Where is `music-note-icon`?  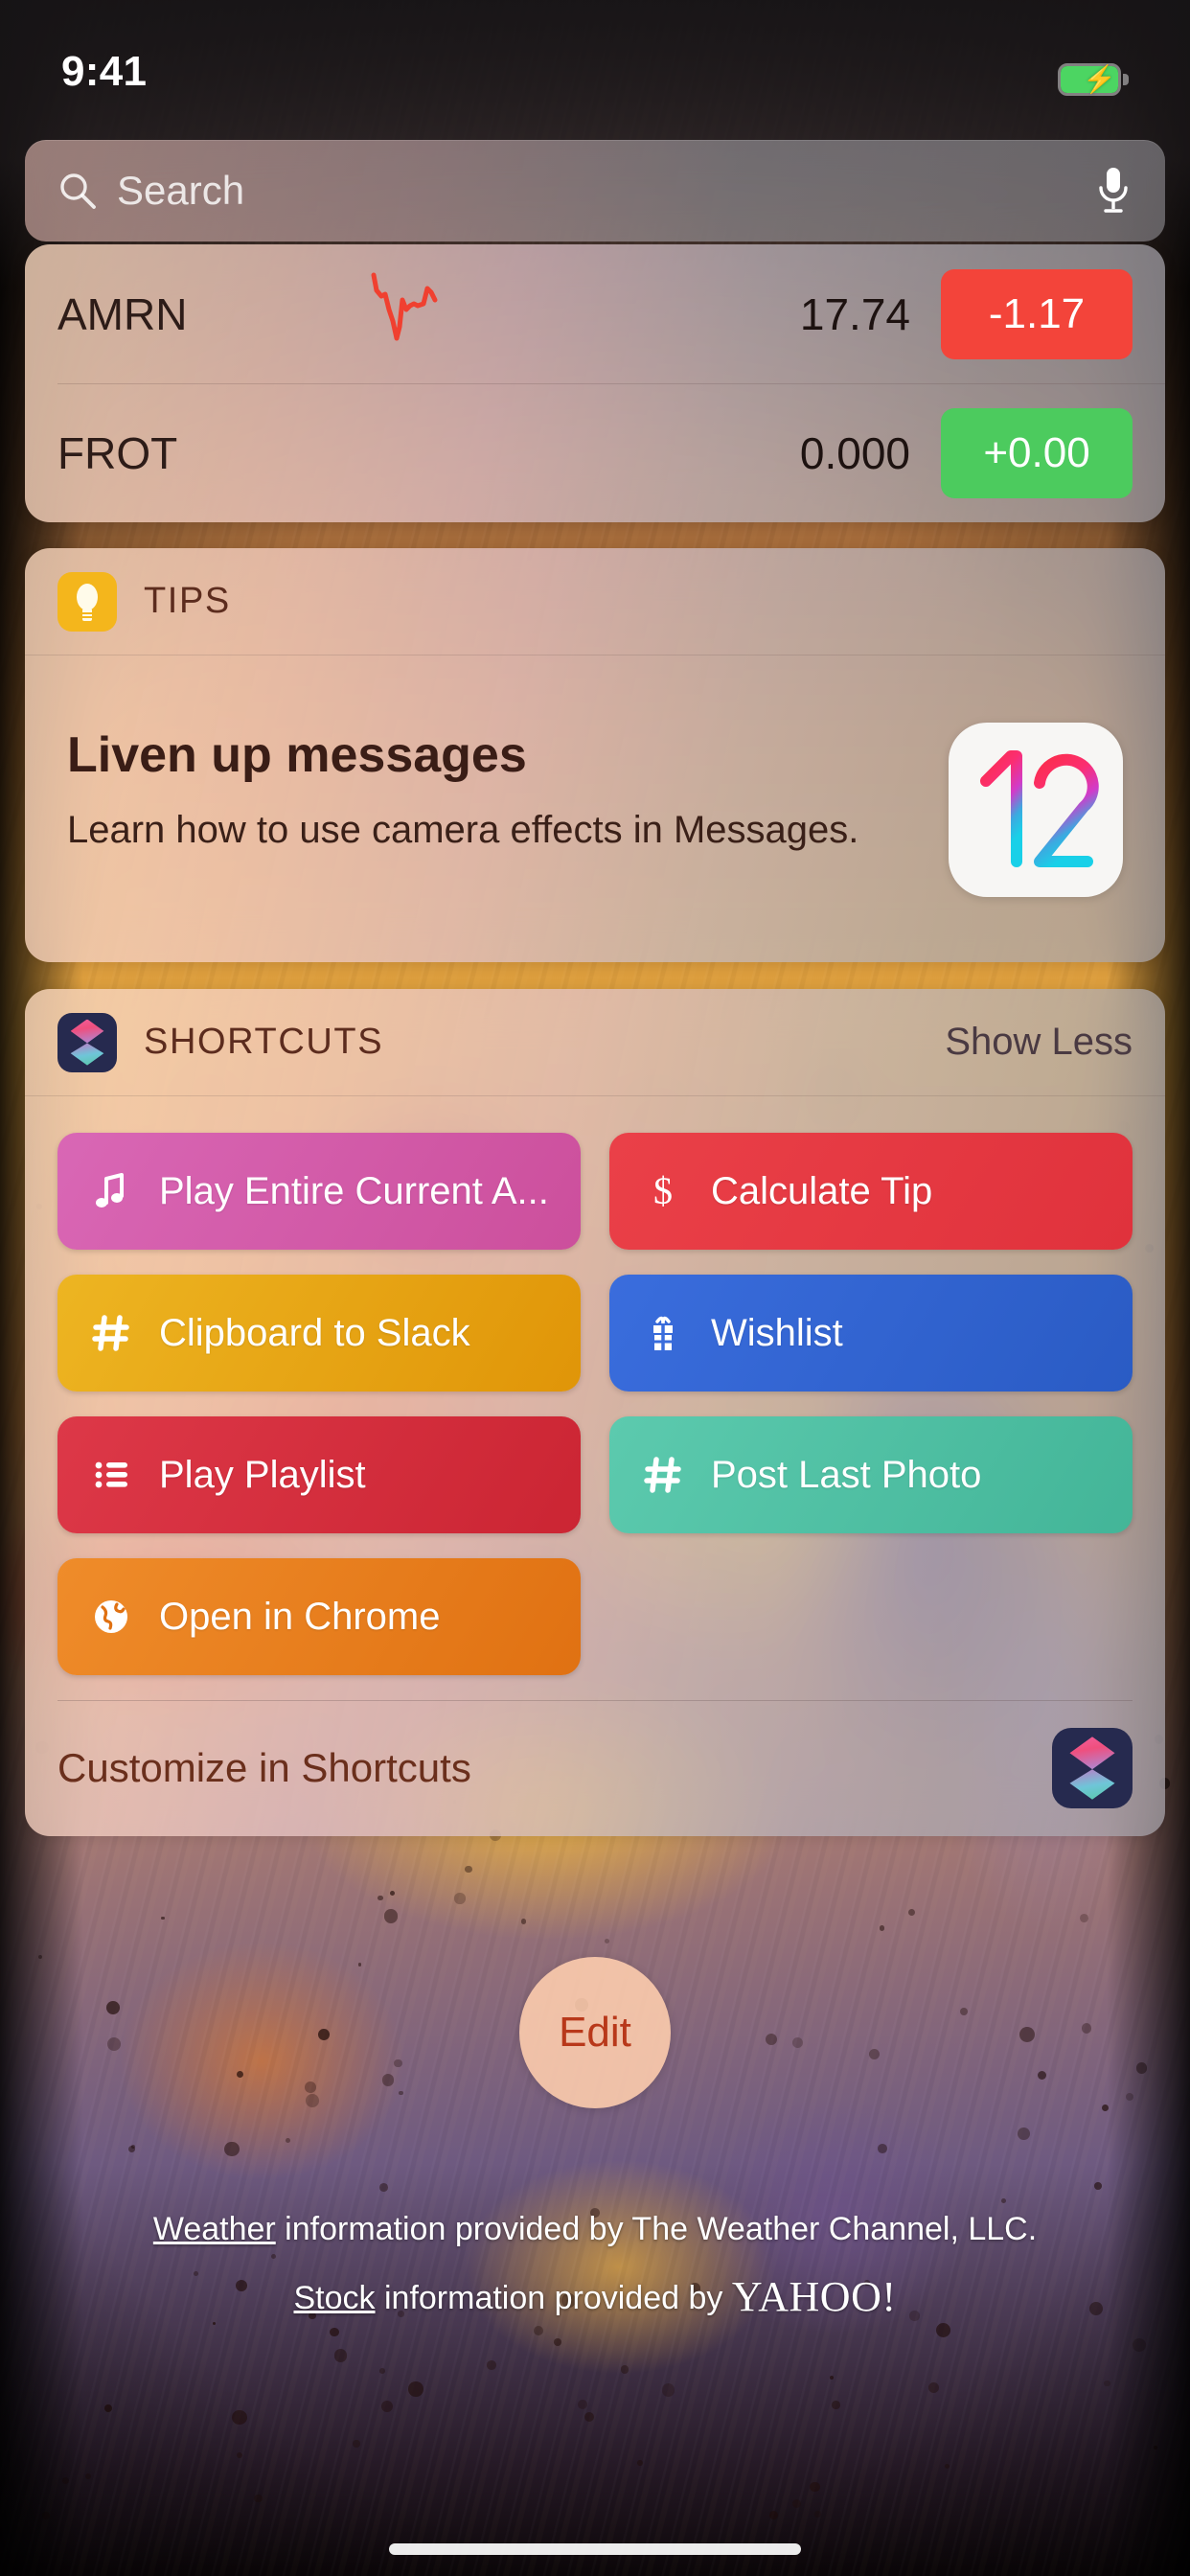
music-note-icon is located at coordinates (111, 1191).